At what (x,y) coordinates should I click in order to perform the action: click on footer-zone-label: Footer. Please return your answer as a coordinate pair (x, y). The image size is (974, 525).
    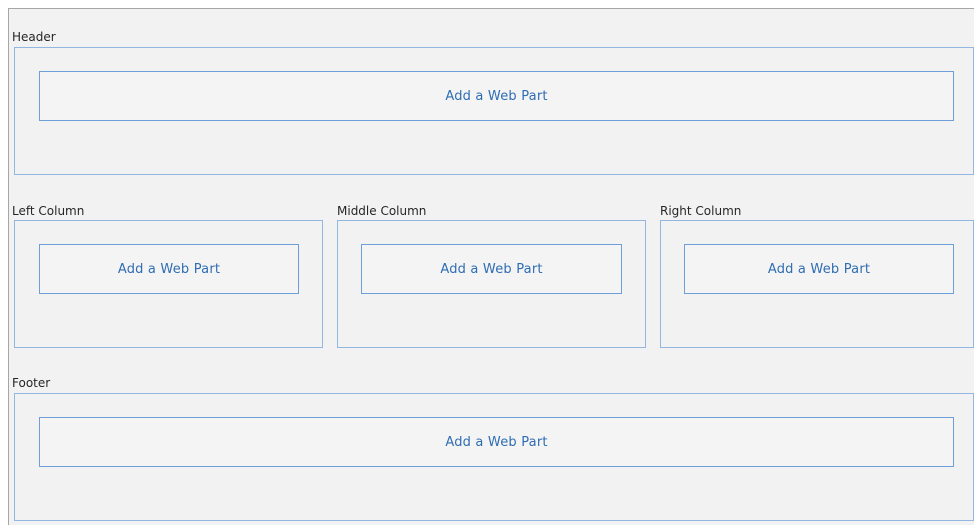
    Looking at the image, I should click on (31, 383).